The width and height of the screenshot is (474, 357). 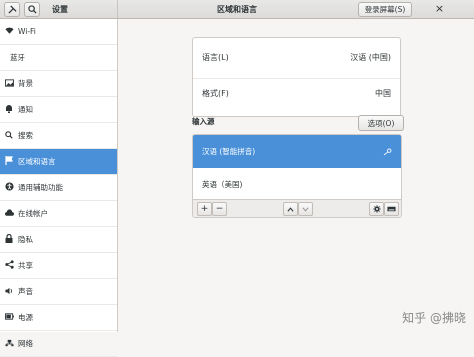 What do you see at coordinates (25, 317) in the screenshot?
I see `sidebar-item-label: 电源` at bounding box center [25, 317].